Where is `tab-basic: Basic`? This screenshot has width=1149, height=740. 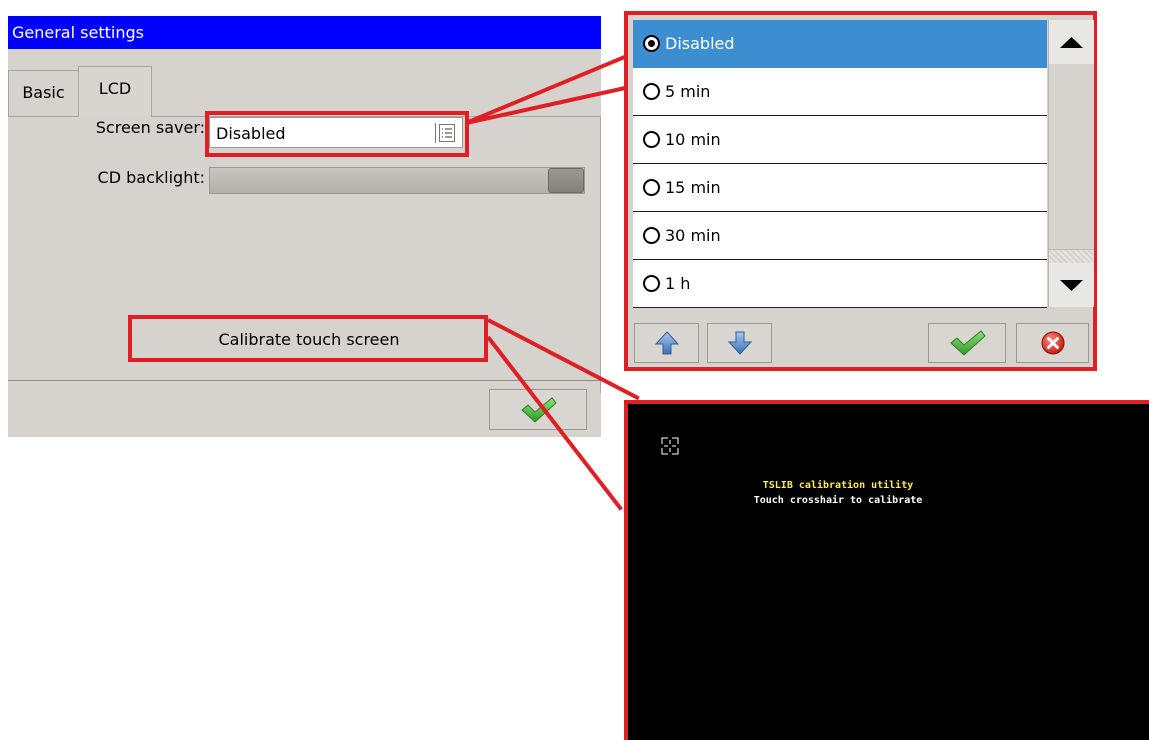
tab-basic: Basic is located at coordinates (43, 93).